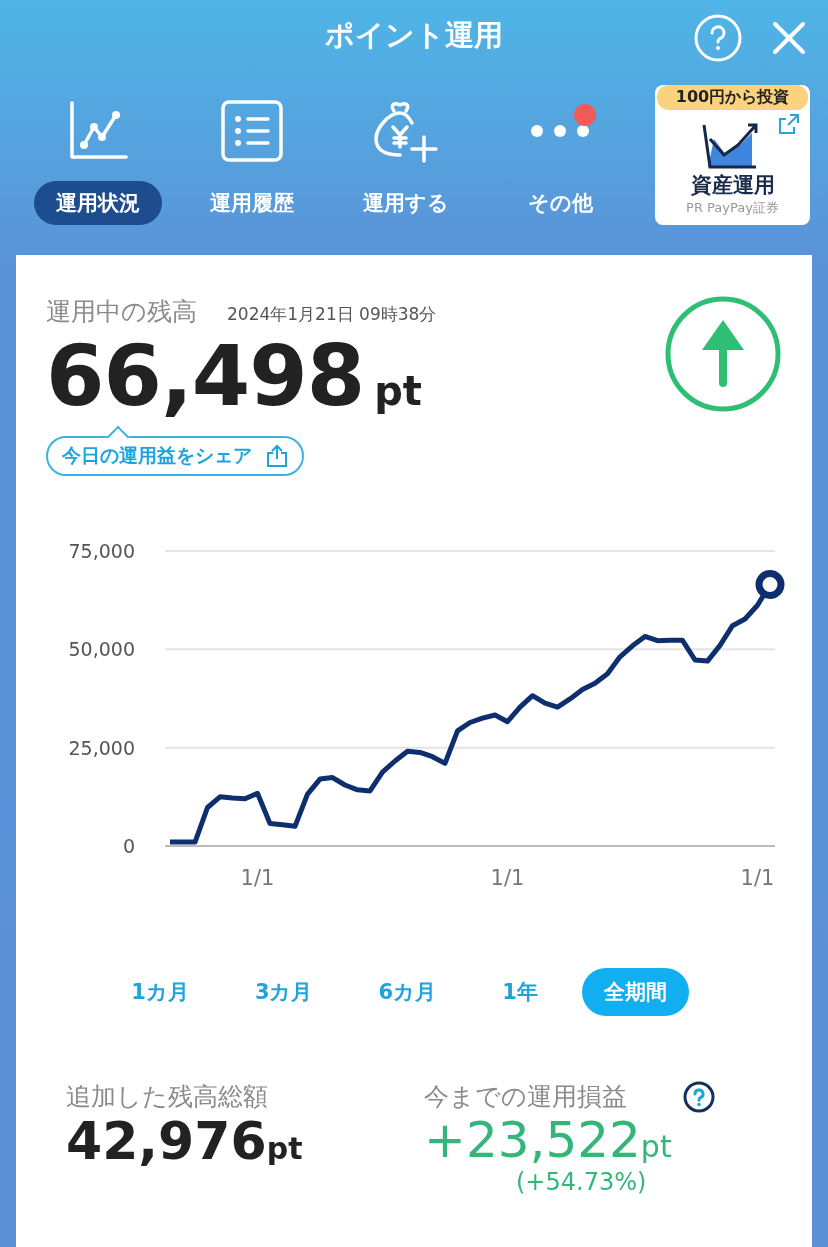 The height and width of the screenshot is (1247, 828). Describe the element at coordinates (283, 992) in the screenshot. I see `range-tab: 3カ月` at that location.